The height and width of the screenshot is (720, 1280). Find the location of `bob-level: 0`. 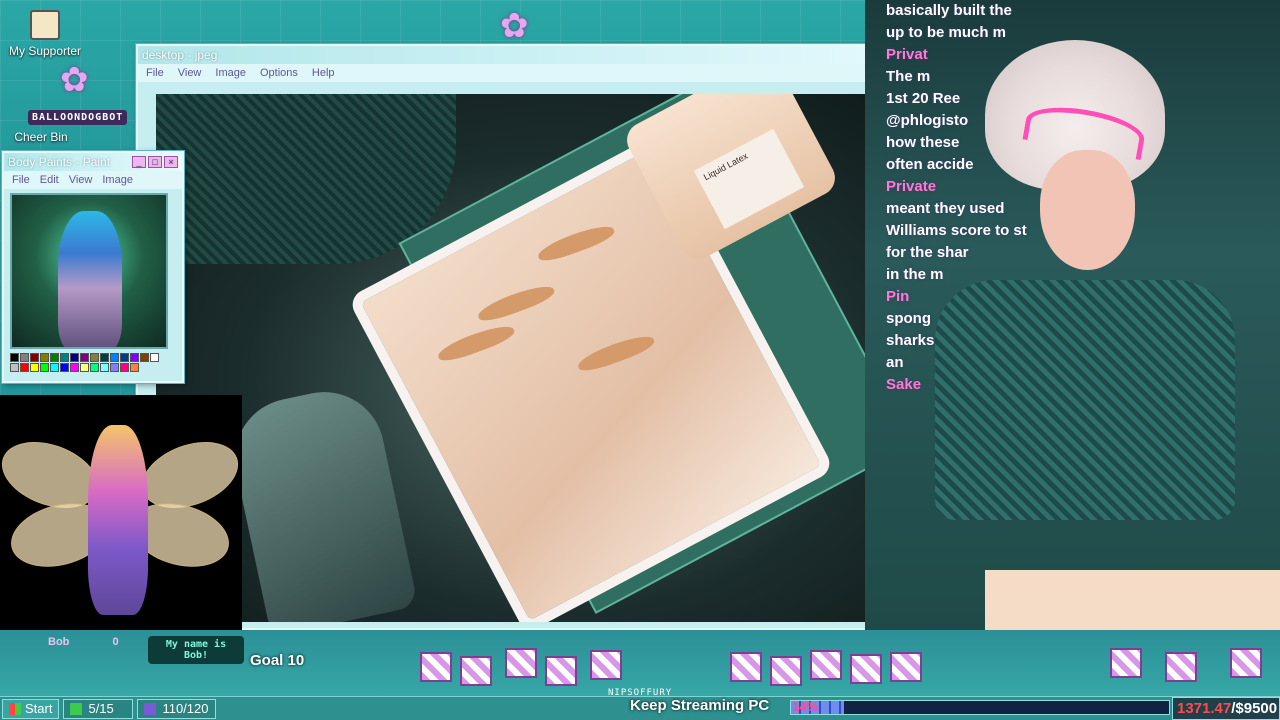

bob-level: 0 is located at coordinates (115, 642).